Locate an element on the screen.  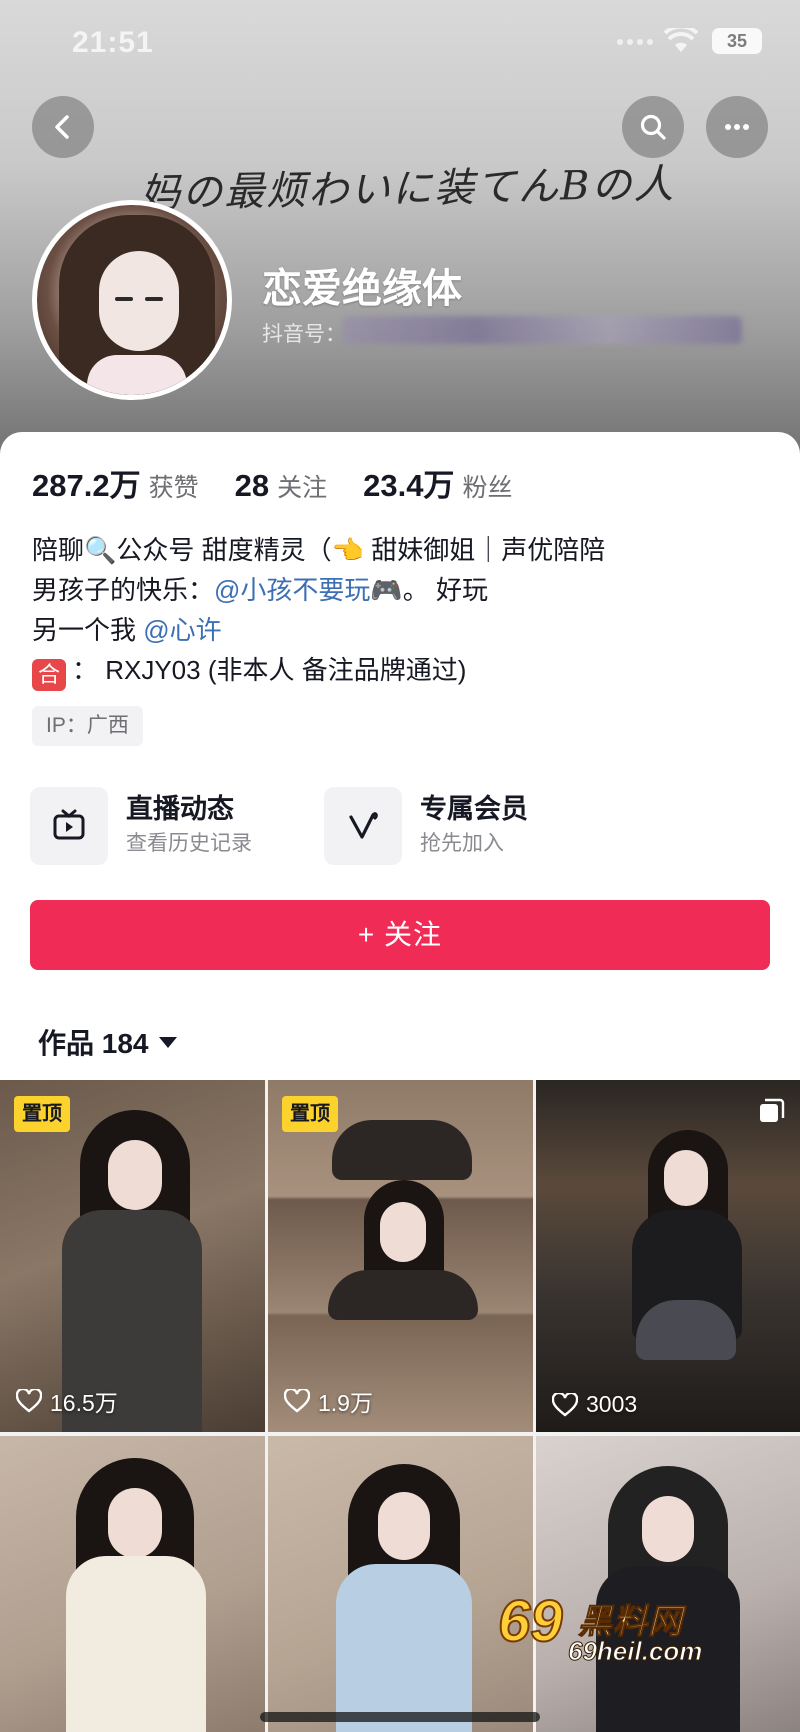
video-likes: 16.5万 is located at coordinates (67, 1401).